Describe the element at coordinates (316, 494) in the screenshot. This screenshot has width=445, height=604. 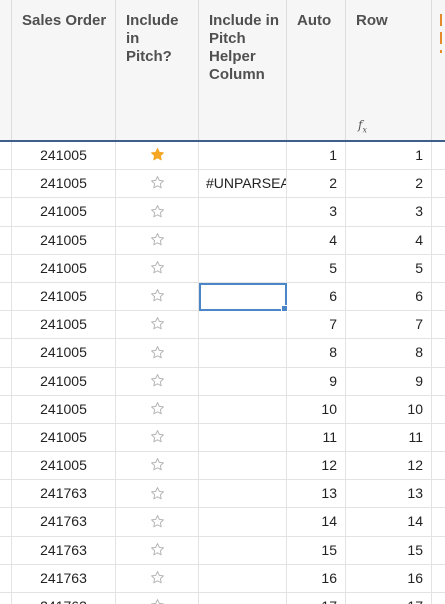
I see `auto-cell: 13` at that location.